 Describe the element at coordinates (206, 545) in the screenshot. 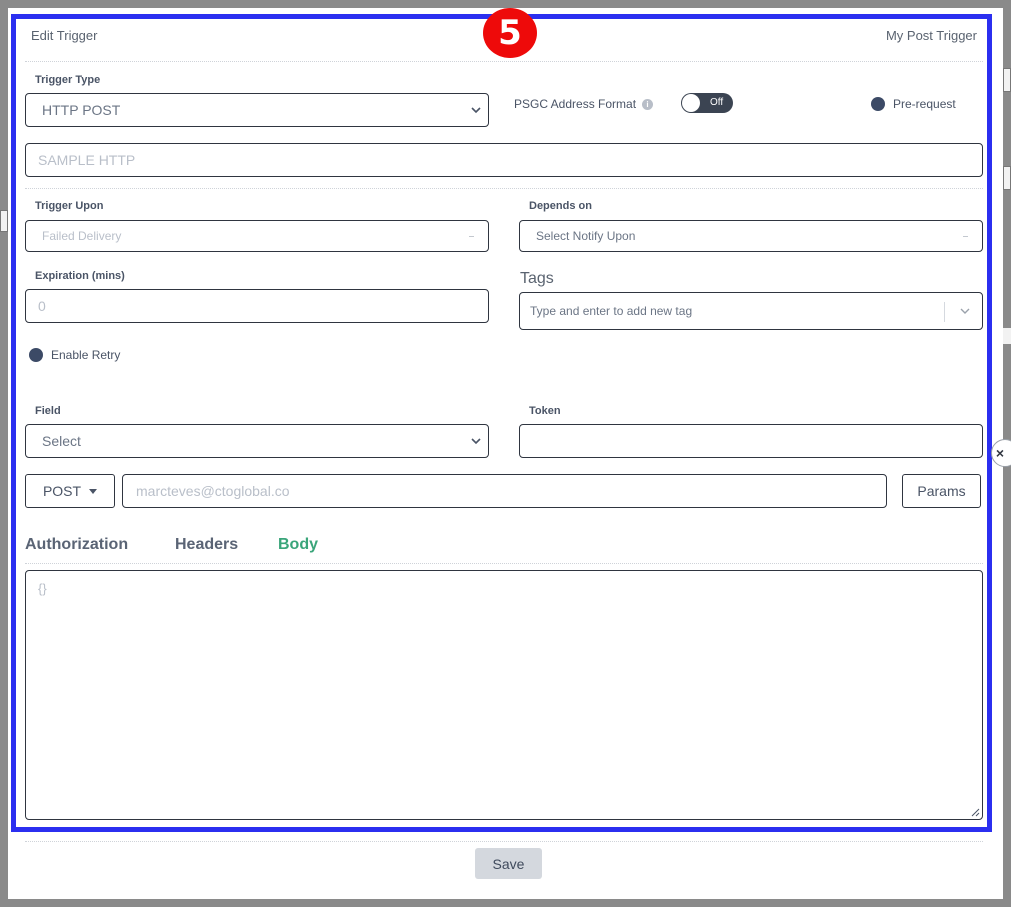

I see `tab-headers: Headers` at that location.